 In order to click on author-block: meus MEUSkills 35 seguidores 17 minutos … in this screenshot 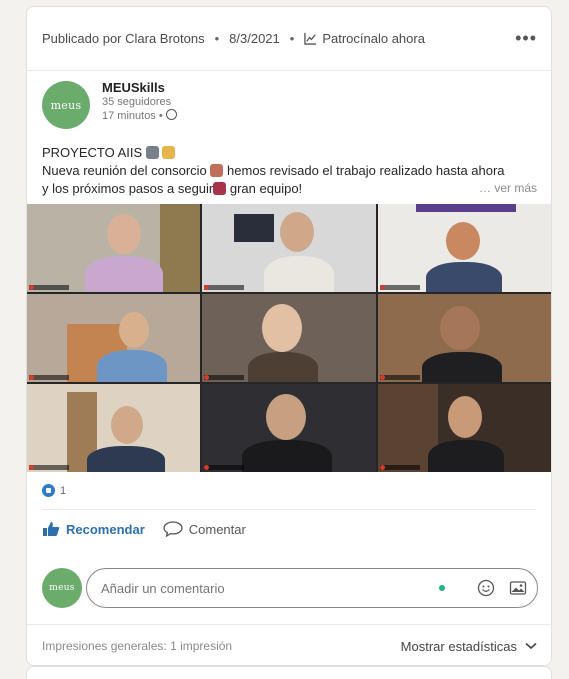, I will do `click(109, 105)`.